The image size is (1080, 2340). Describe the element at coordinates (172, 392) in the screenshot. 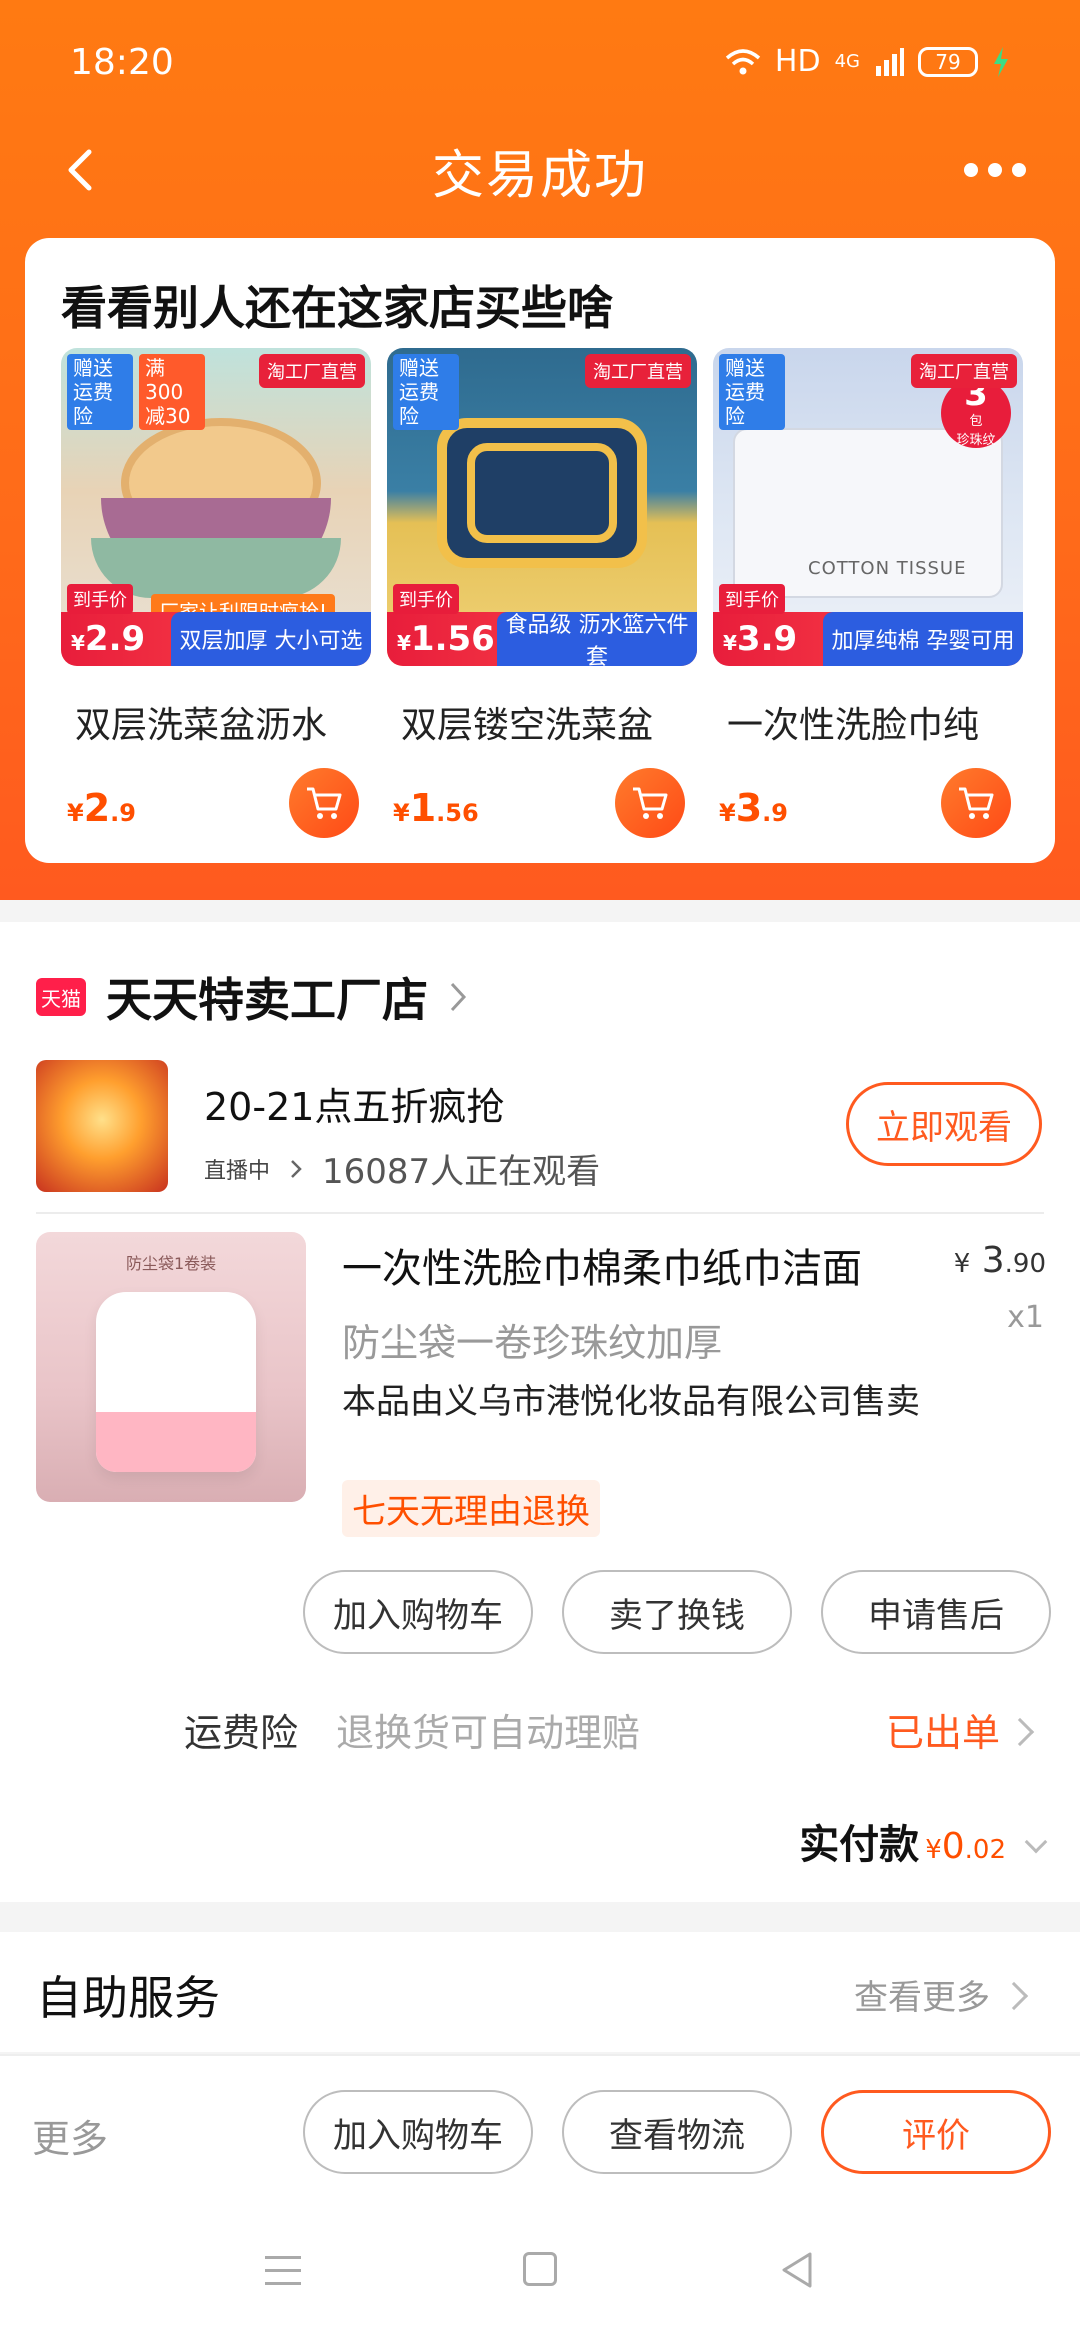

I see `discount-badge: 满300减30` at that location.